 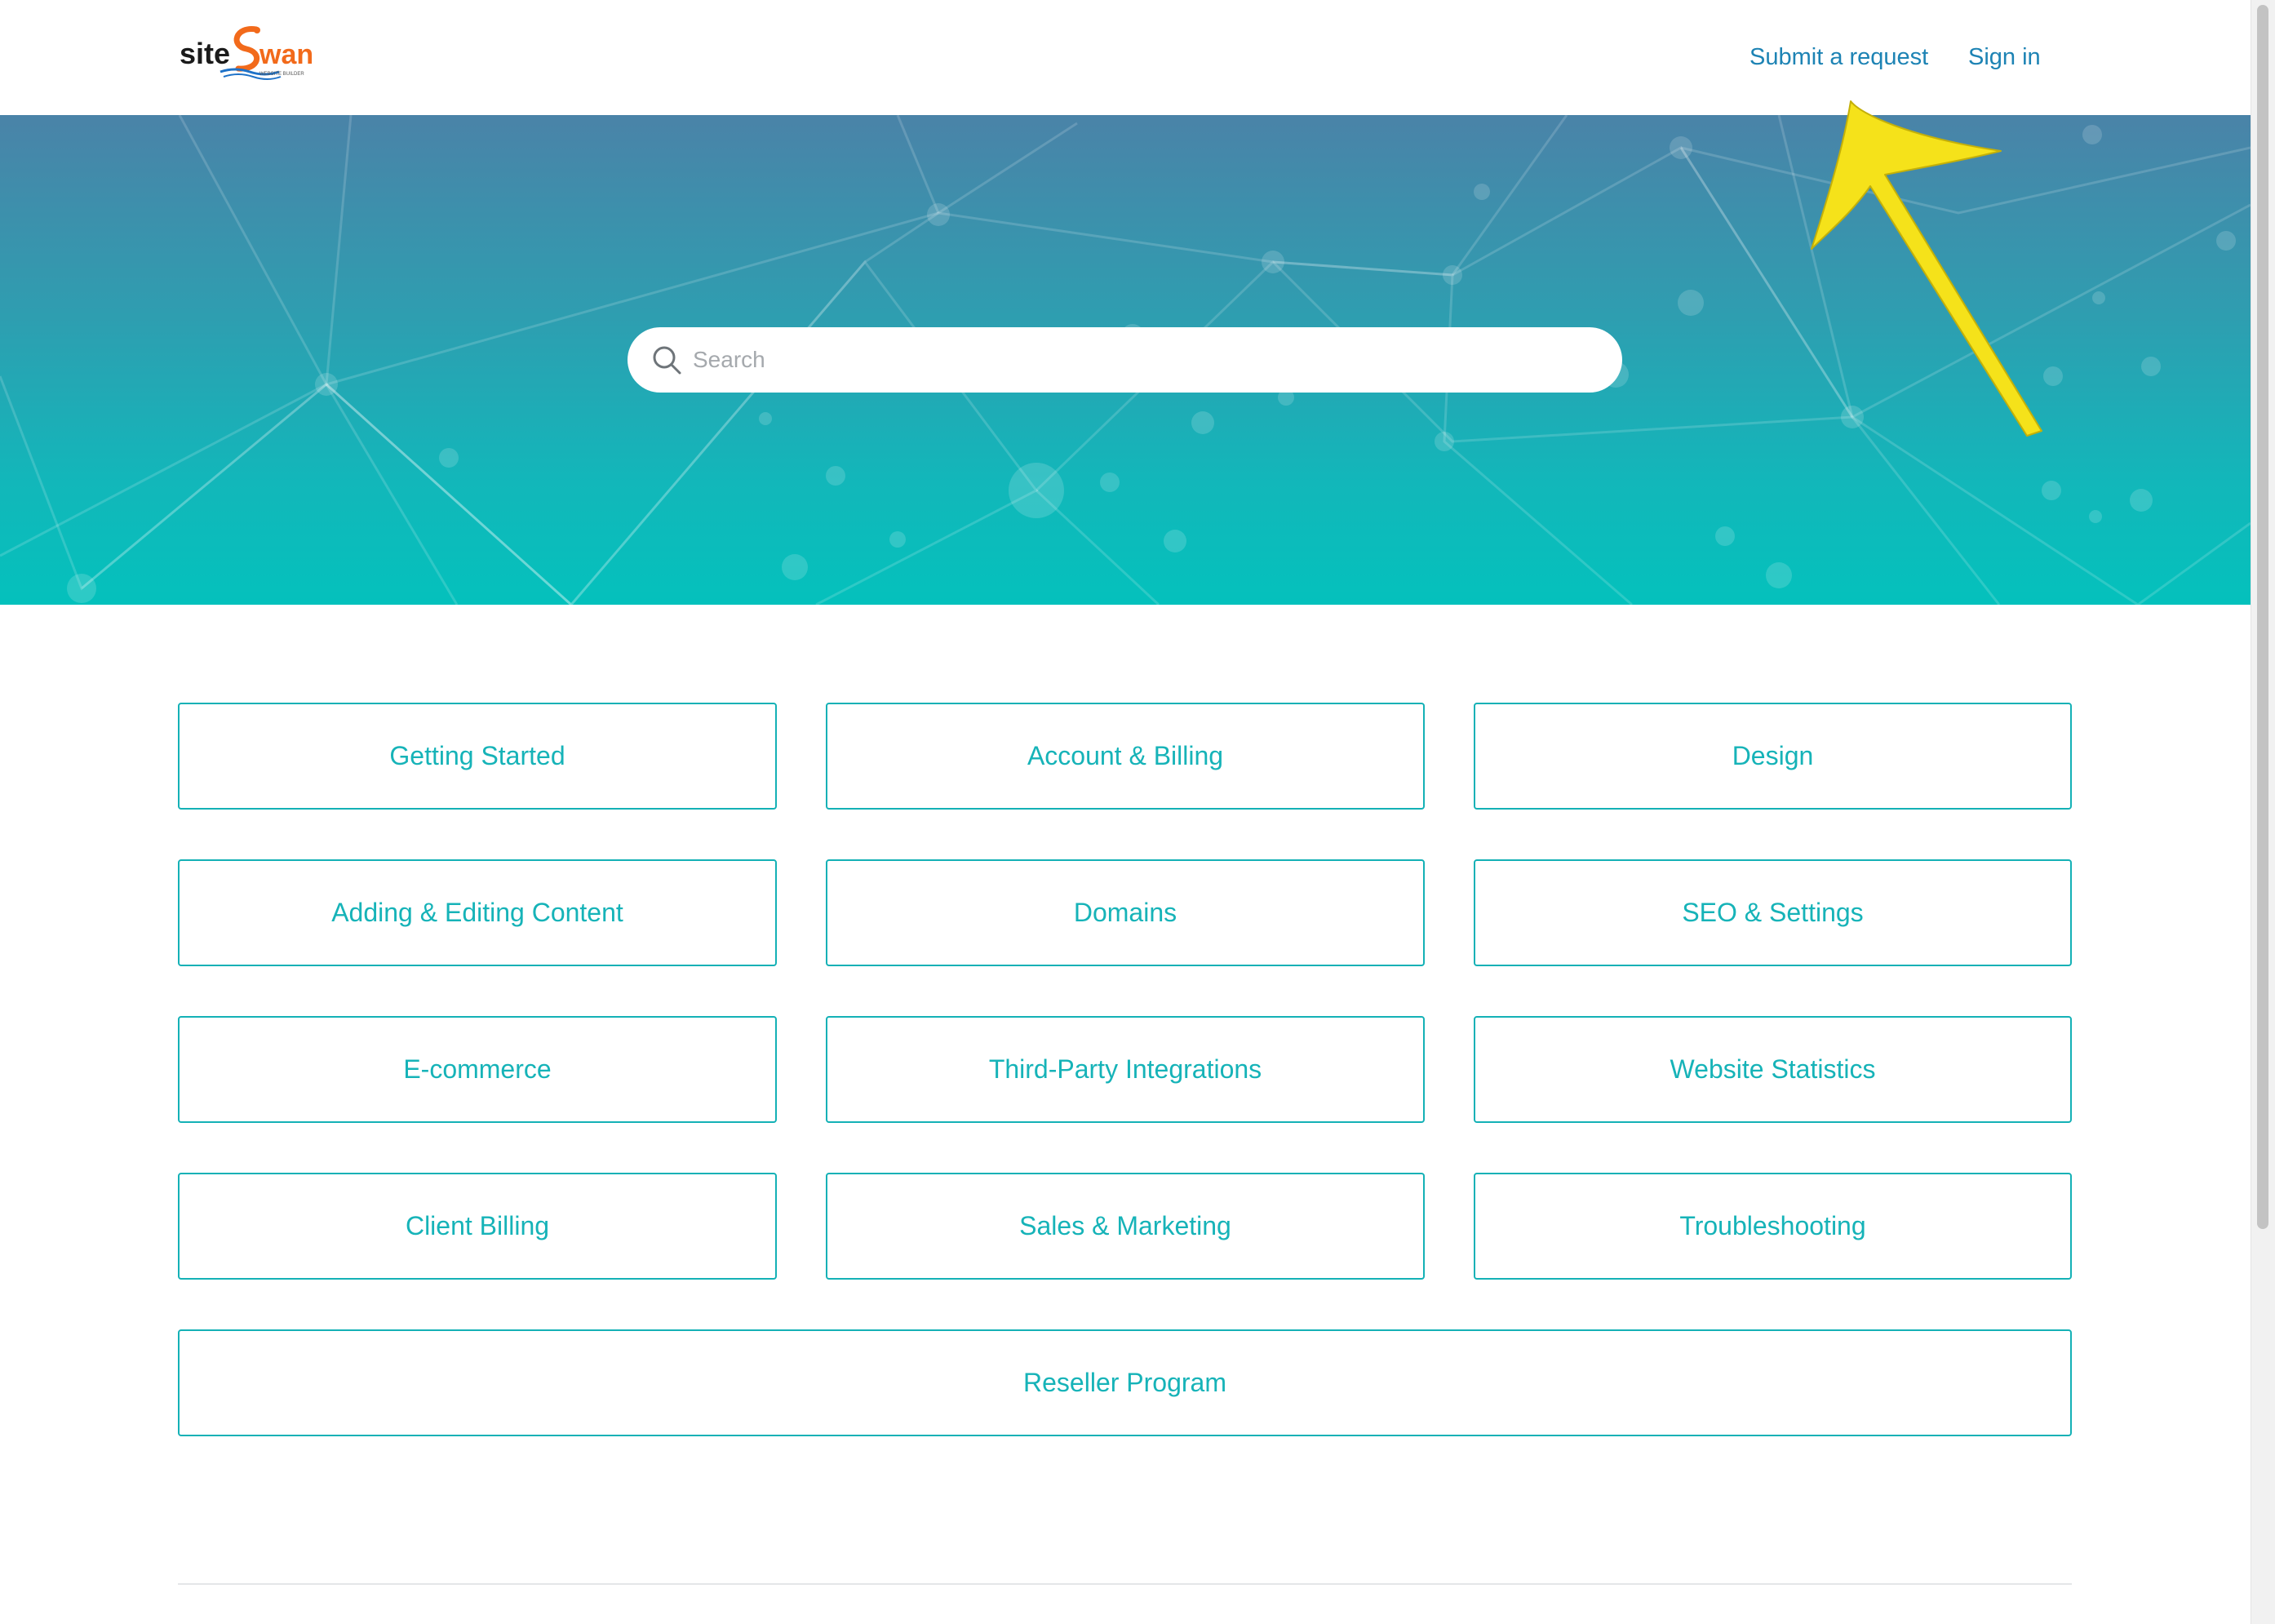 What do you see at coordinates (1125, 1069) in the screenshot?
I see `category-third-party-integrations: Third-Party Integrations` at bounding box center [1125, 1069].